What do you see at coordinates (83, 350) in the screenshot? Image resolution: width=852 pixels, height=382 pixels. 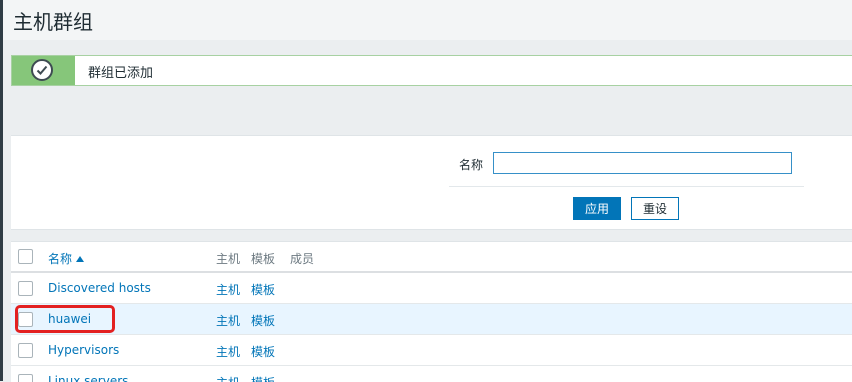 I see `group-name-link: Hypervisors` at bounding box center [83, 350].